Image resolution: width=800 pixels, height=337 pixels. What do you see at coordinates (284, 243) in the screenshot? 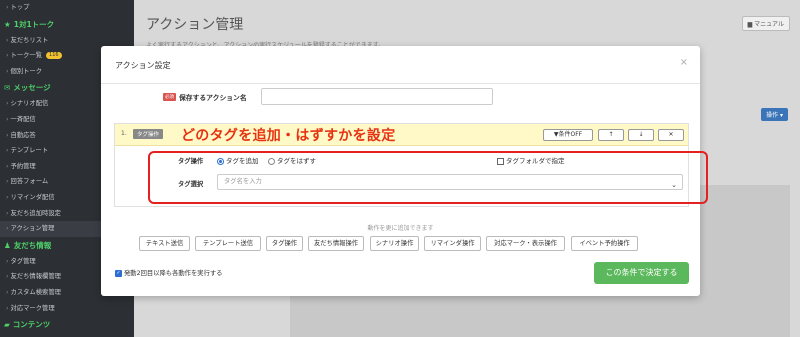
I see `action-button-tag: タグ操作` at bounding box center [284, 243].